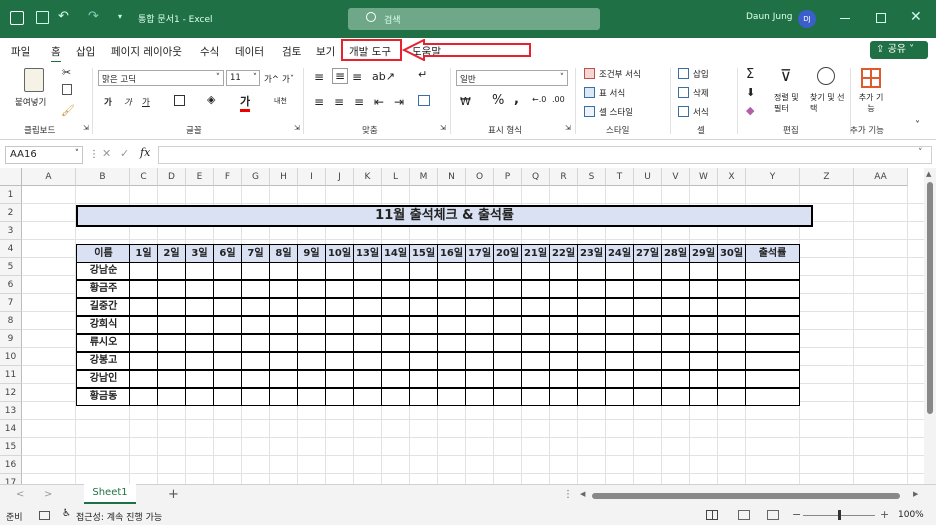  I want to click on find-select-icon, so click(826, 76).